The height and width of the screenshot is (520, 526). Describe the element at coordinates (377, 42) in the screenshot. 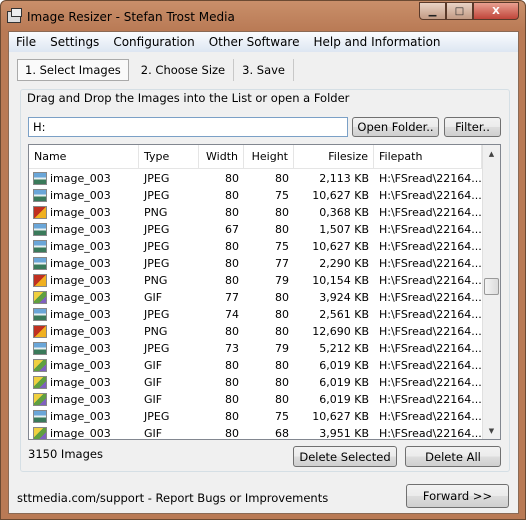

I see `menu-help: Help and Information` at that location.